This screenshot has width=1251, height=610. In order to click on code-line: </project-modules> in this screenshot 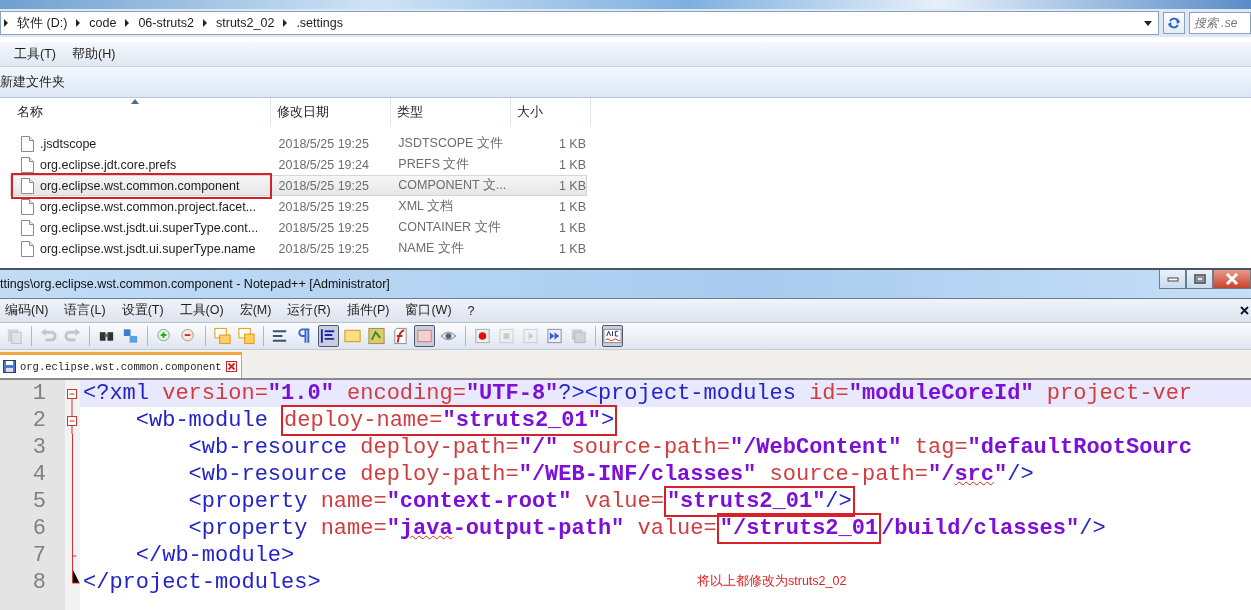, I will do `click(202, 582)`.